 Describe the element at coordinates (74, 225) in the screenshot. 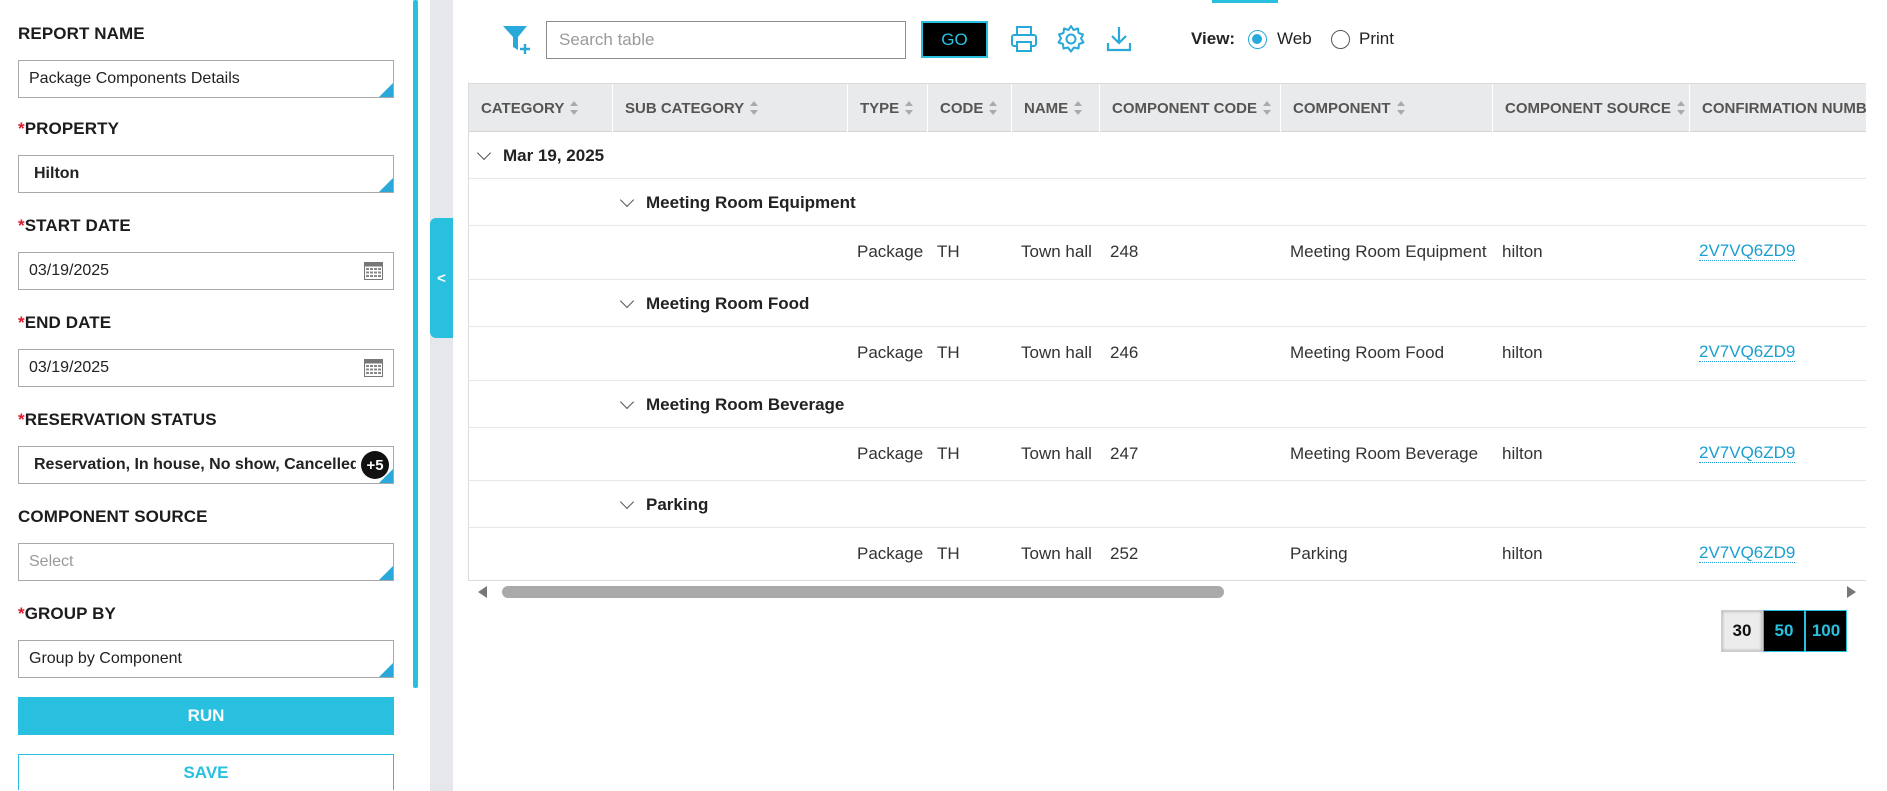

I see `start-date-label: *START DATE` at that location.